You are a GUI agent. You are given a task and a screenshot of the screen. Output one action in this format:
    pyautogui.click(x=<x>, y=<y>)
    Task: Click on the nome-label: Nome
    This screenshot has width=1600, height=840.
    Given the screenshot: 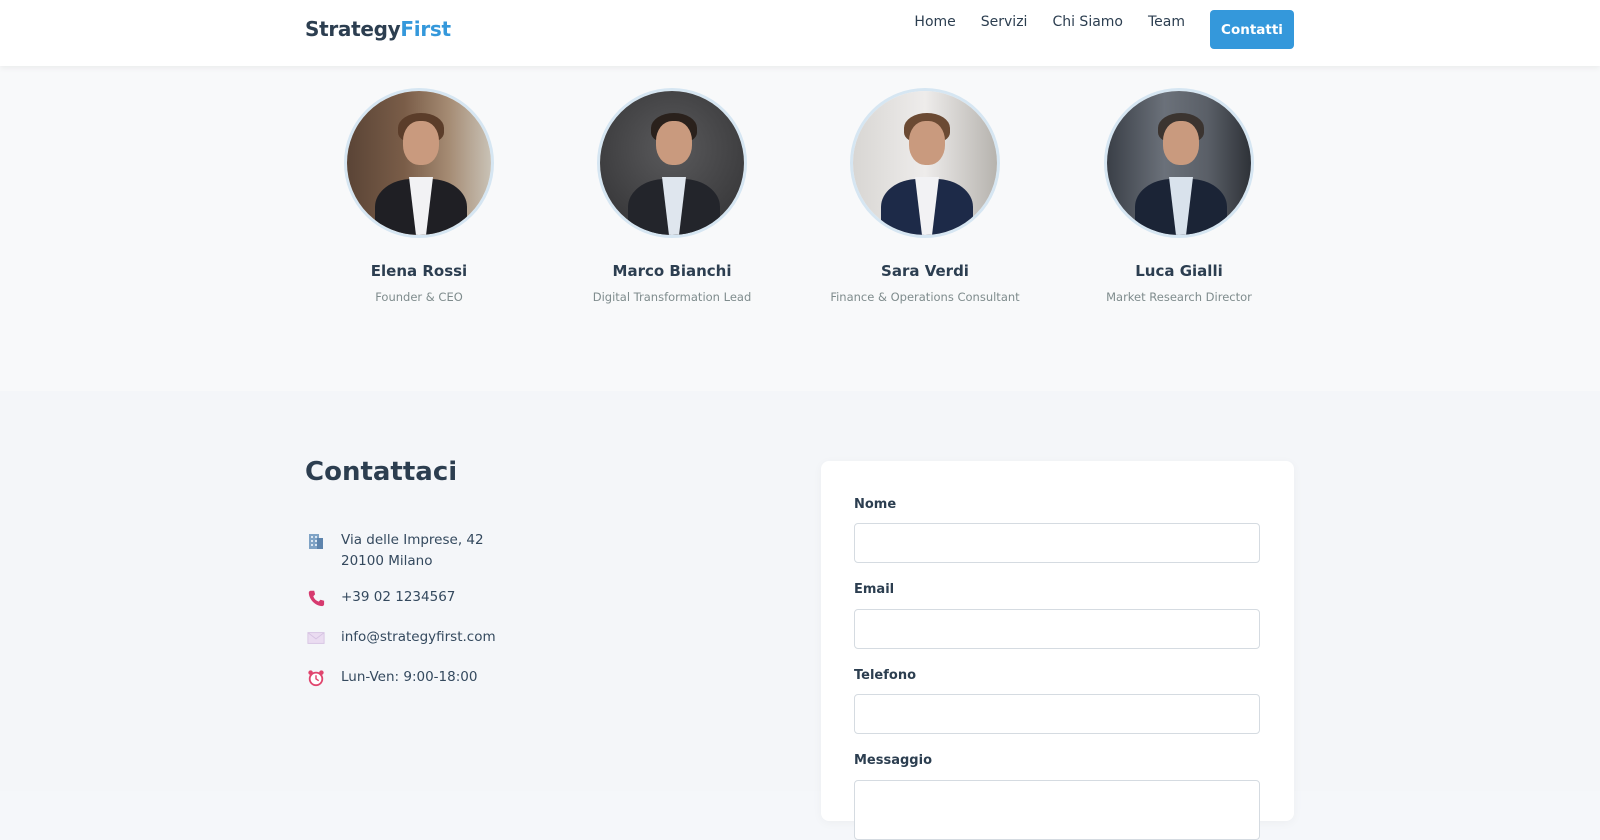 What is the action you would take?
    pyautogui.click(x=875, y=504)
    